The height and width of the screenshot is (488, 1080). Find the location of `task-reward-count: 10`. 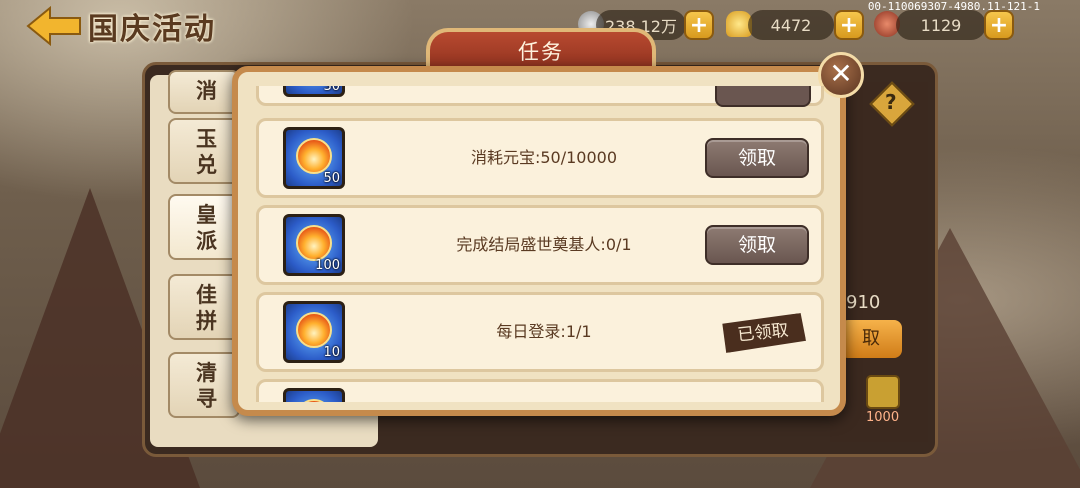

task-reward-count: 10 is located at coordinates (331, 352).